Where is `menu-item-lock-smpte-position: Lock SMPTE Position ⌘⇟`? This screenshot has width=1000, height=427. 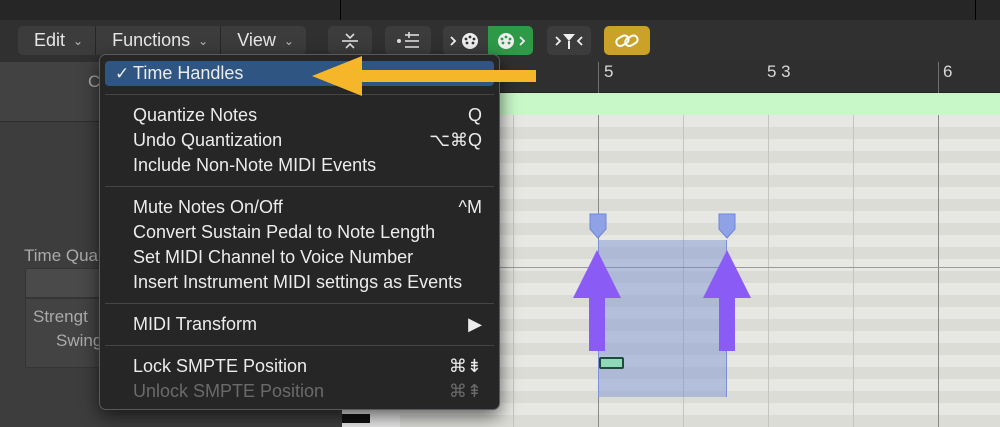 menu-item-lock-smpte-position: Lock SMPTE Position ⌘⇟ is located at coordinates (299, 366).